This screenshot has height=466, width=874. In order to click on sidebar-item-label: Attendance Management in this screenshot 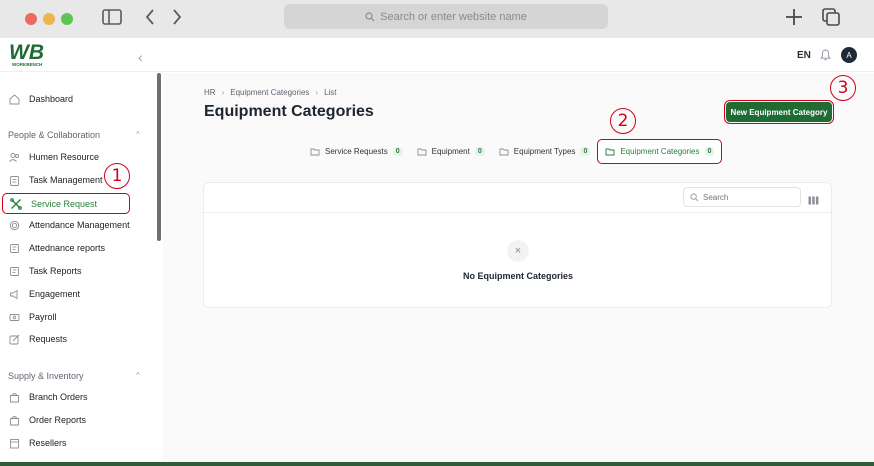, I will do `click(79, 225)`.